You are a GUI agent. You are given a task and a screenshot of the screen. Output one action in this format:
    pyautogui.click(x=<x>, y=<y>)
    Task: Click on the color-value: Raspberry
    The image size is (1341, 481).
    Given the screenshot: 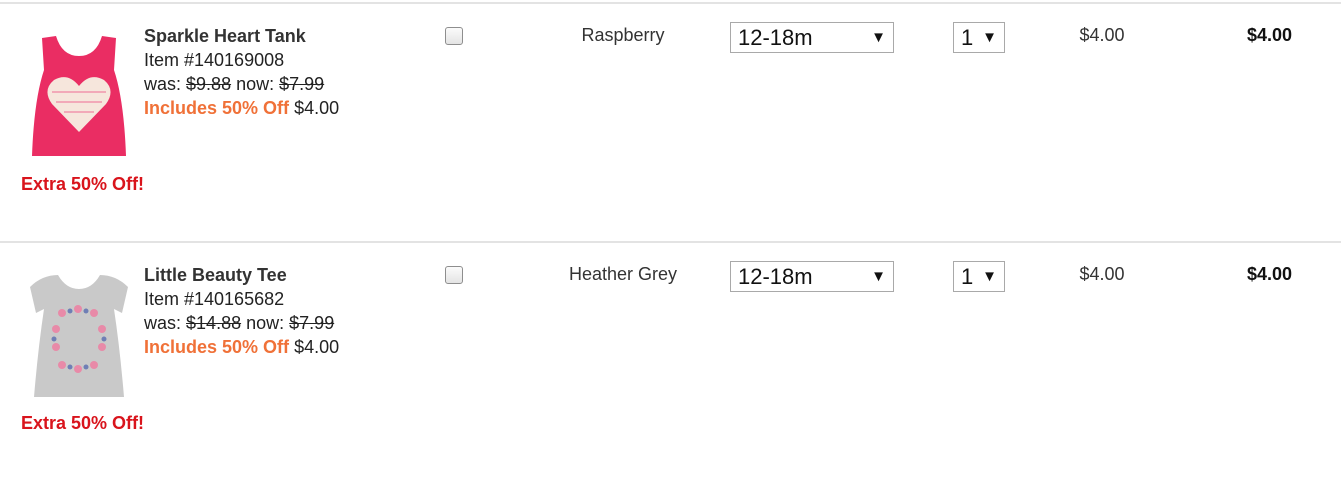 What is the action you would take?
    pyautogui.click(x=623, y=35)
    